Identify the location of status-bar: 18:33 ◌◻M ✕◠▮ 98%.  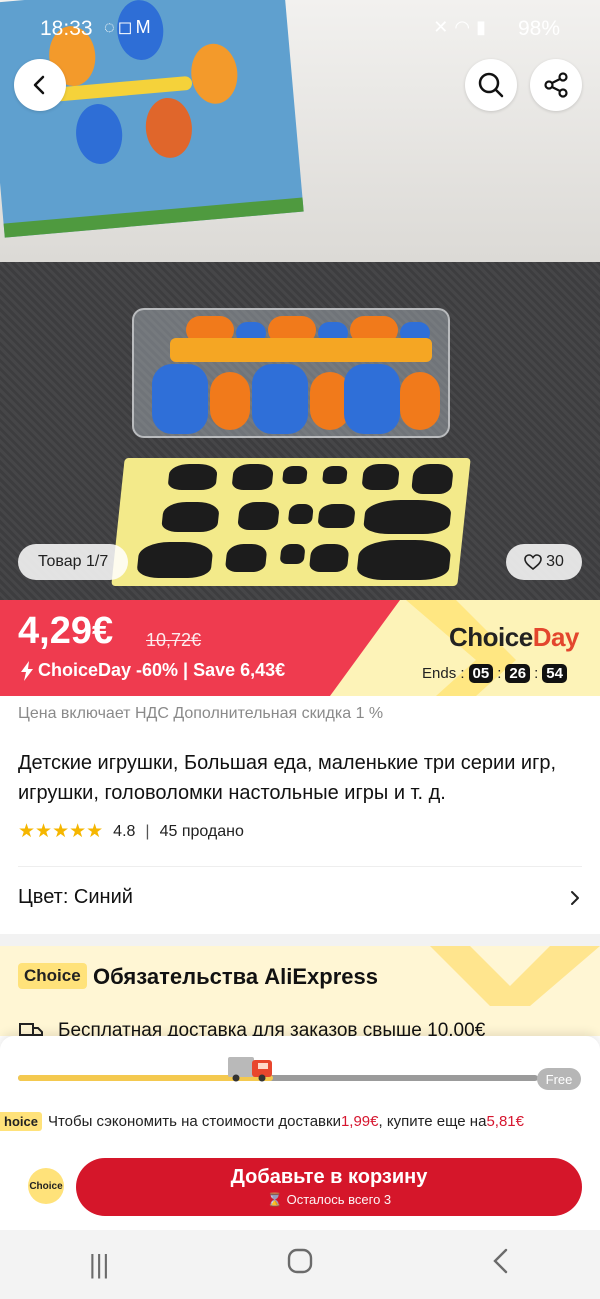
(300, 29).